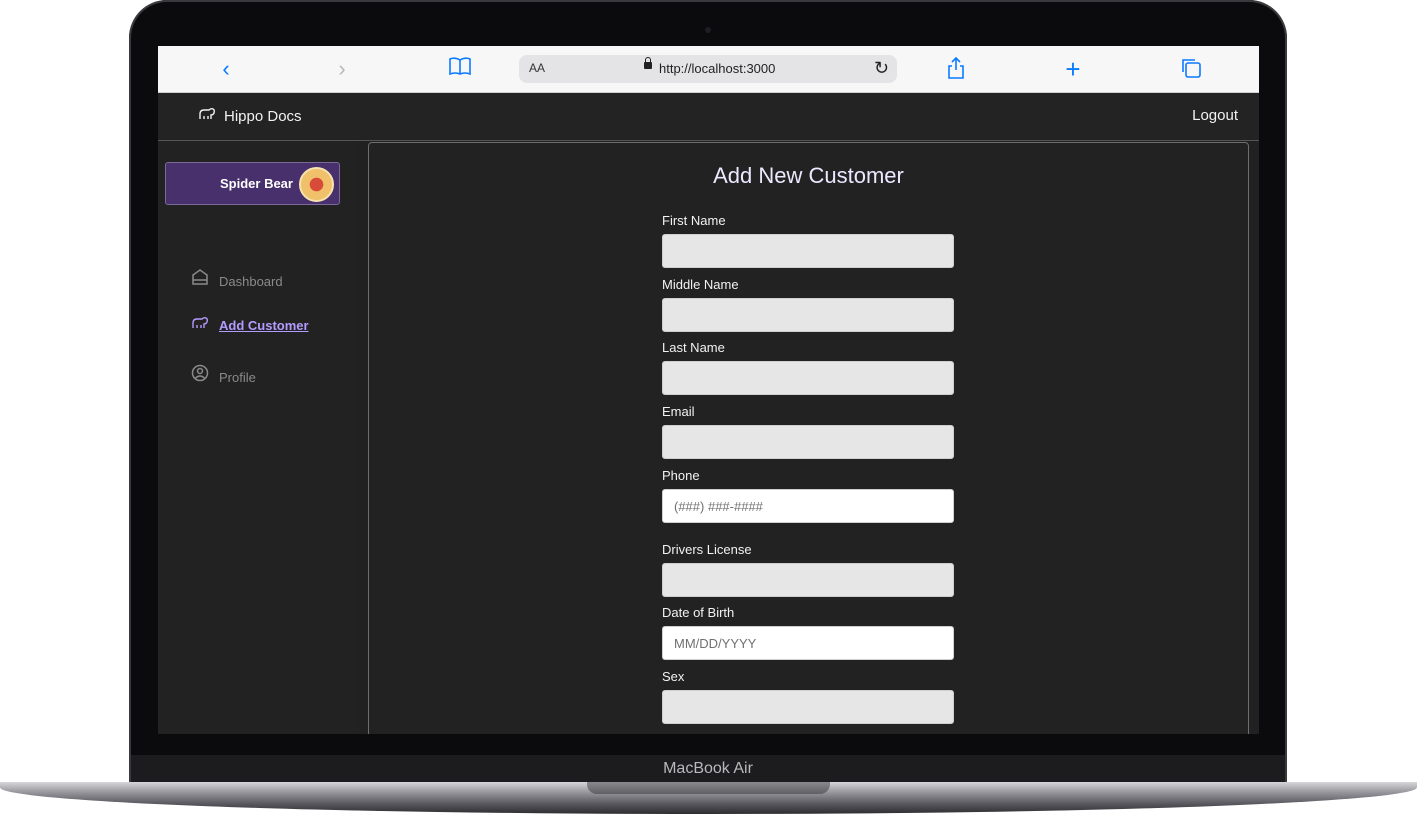 The width and height of the screenshot is (1417, 814). What do you see at coordinates (693, 347) in the screenshot?
I see `last-name-label: Last Name` at bounding box center [693, 347].